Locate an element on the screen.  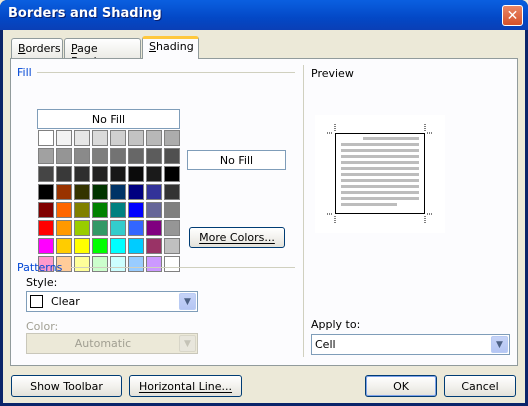
tab-page-border: Page Border is located at coordinates (102, 53).